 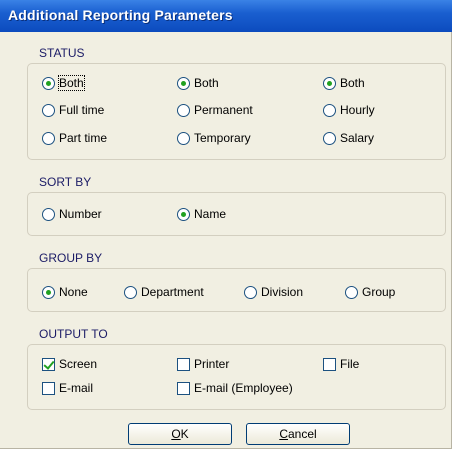 I want to click on title-bar: Additional Reporting Parameters, so click(x=226, y=16).